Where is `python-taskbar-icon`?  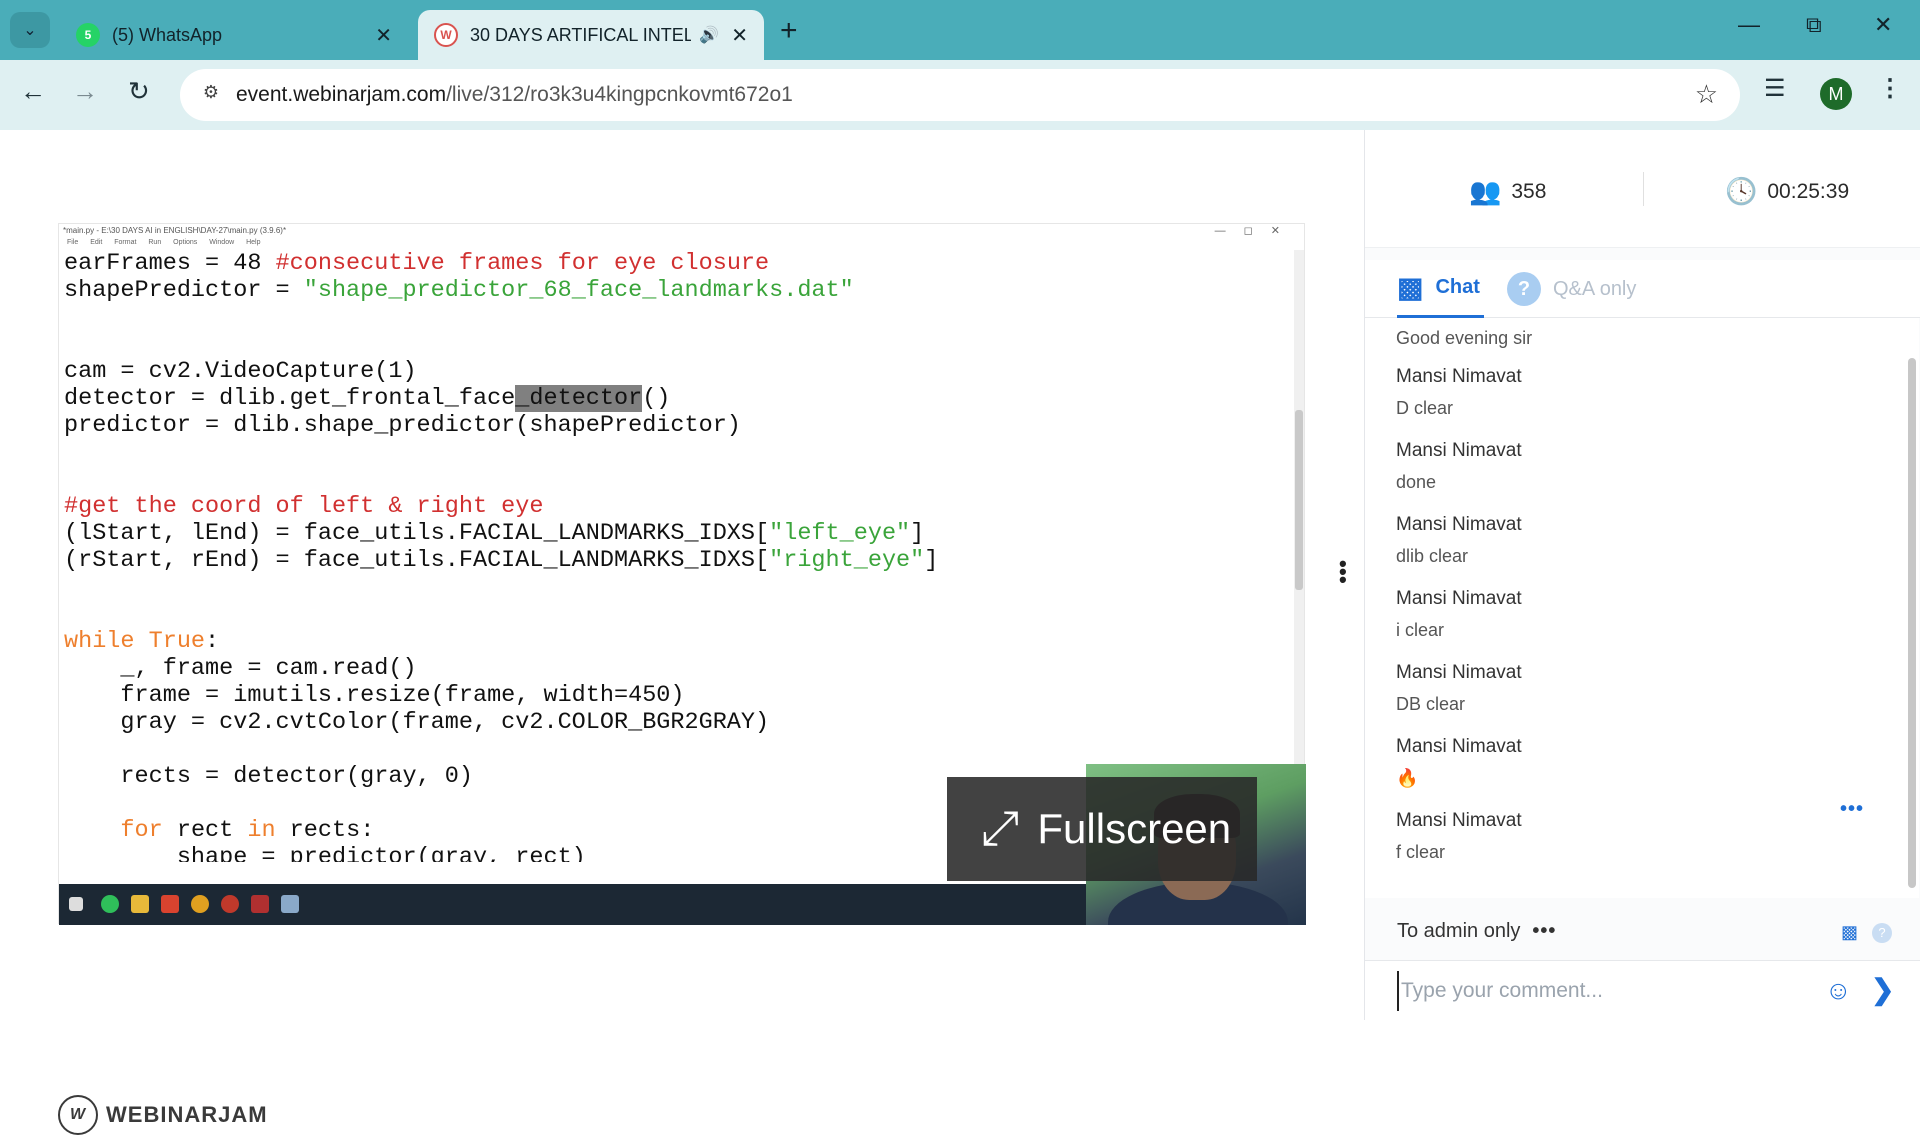
python-taskbar-icon is located at coordinates (290, 904).